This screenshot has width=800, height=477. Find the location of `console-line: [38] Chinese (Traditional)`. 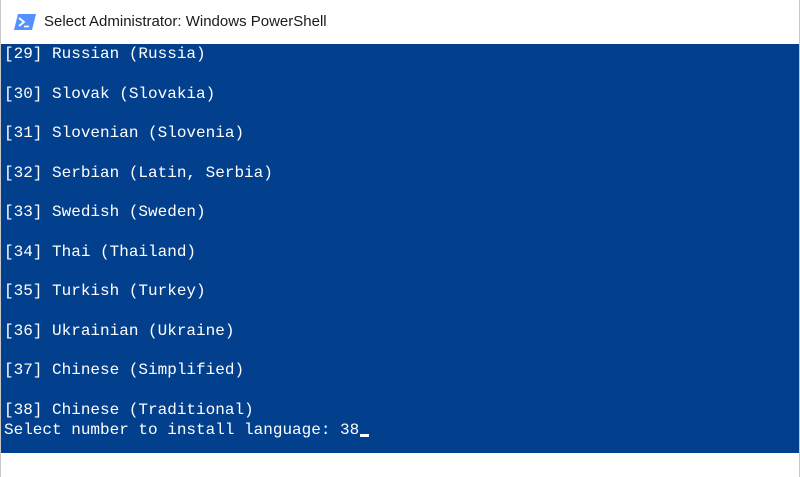

console-line: [38] Chinese (Traditional) is located at coordinates (129, 410).